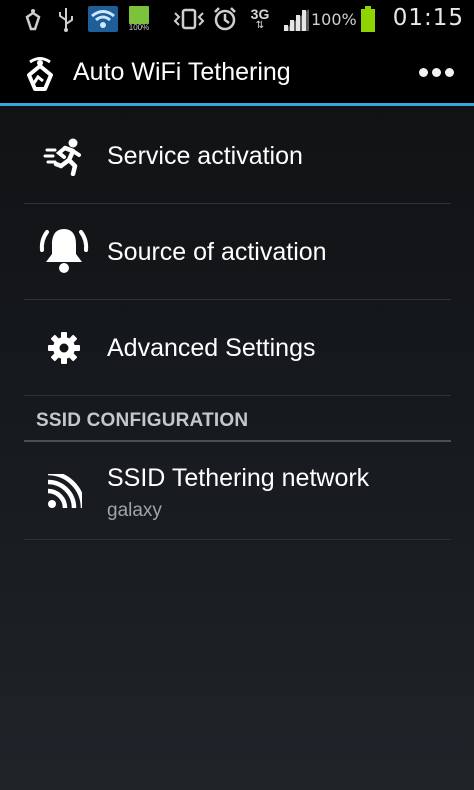 This screenshot has width=474, height=790. I want to click on signal-icon, so click(296, 19).